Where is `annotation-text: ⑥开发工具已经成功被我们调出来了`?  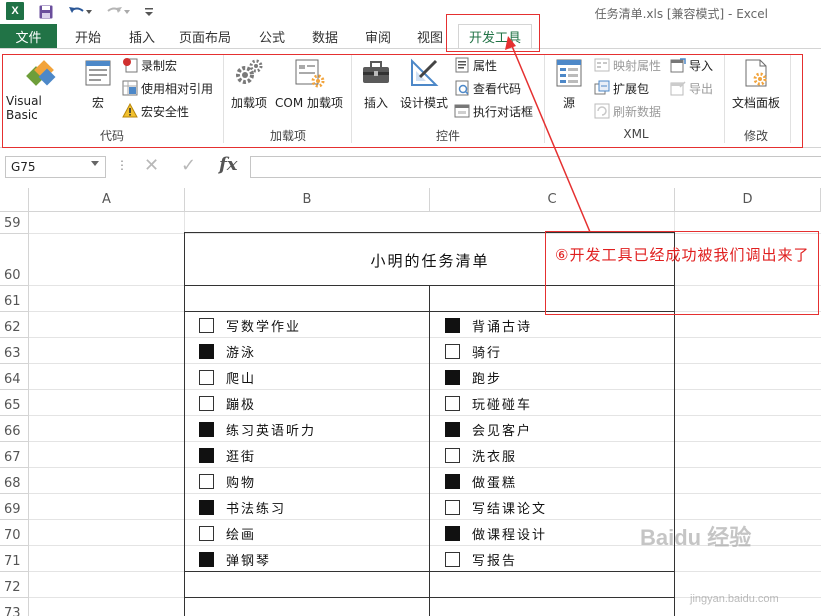 annotation-text: ⑥开发工具已经成功被我们调出来了 is located at coordinates (682, 255).